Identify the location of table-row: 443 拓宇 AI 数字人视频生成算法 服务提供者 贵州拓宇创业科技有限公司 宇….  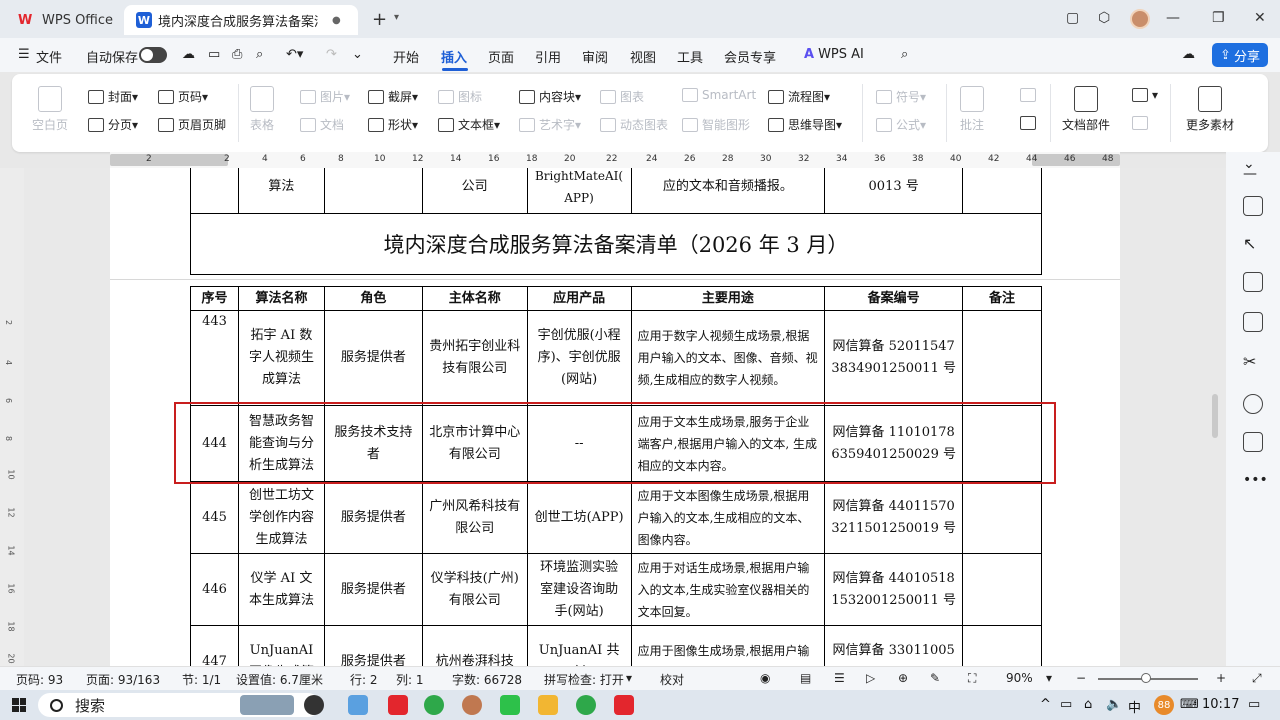
(616, 358).